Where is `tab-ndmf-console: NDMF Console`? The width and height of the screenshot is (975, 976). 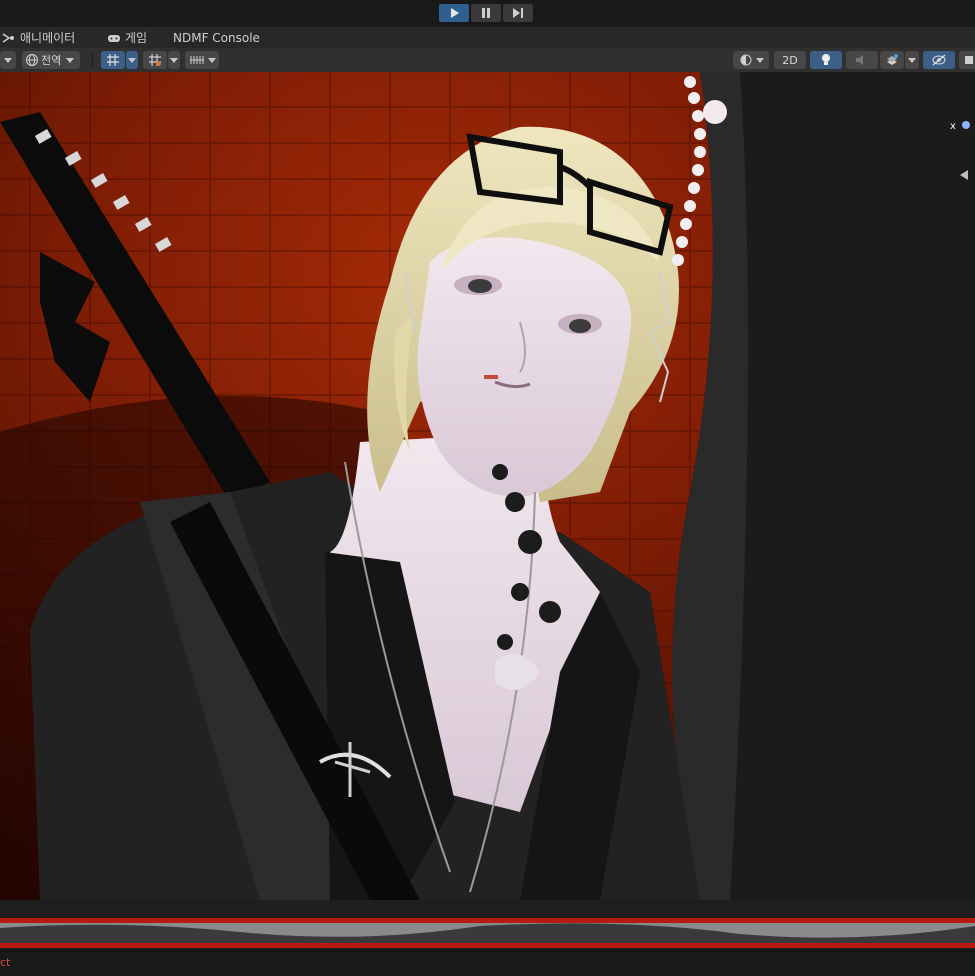
tab-ndmf-console: NDMF Console is located at coordinates (216, 38).